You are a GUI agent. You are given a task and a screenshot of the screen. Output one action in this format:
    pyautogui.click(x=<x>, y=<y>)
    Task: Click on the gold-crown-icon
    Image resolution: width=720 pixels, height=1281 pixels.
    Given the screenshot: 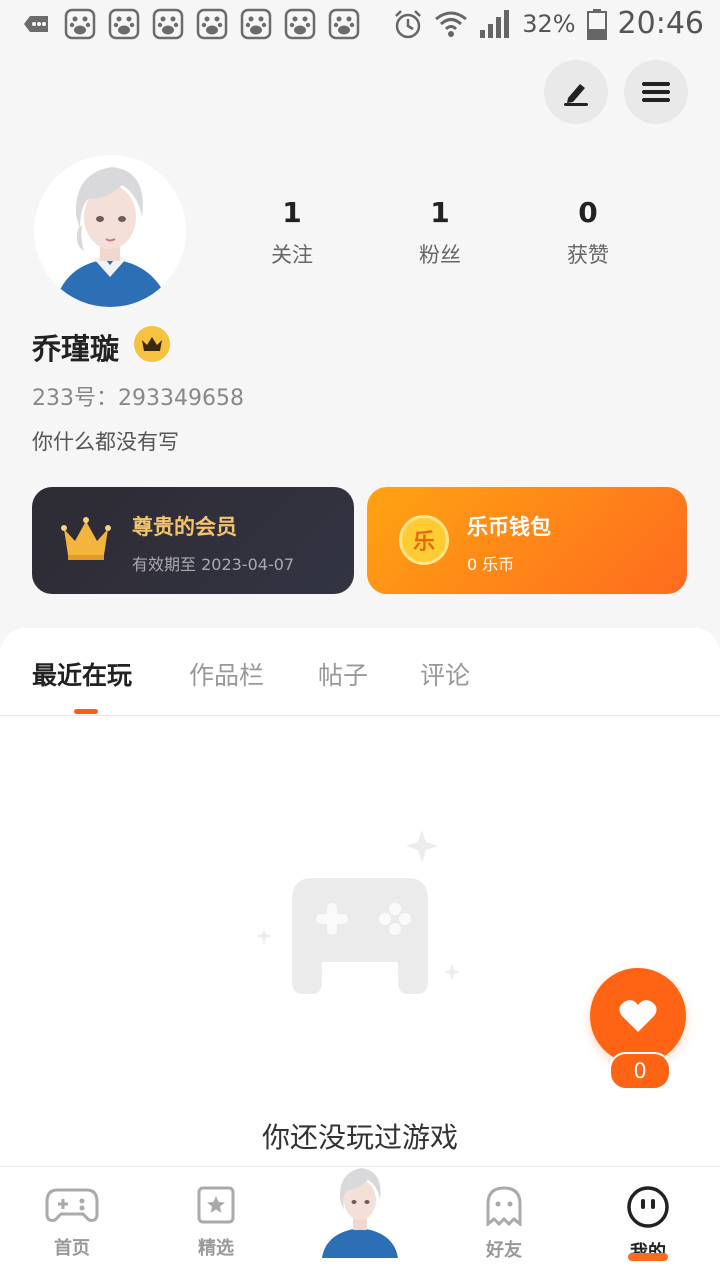 What is the action you would take?
    pyautogui.click(x=86, y=538)
    